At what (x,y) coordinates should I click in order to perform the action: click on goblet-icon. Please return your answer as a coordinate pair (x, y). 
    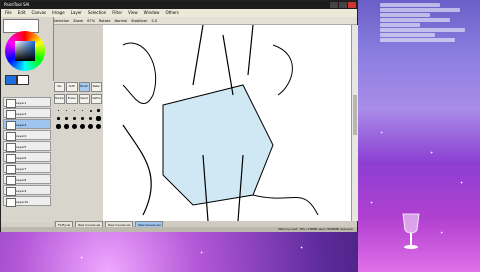
    Looking at the image, I should click on (411, 231).